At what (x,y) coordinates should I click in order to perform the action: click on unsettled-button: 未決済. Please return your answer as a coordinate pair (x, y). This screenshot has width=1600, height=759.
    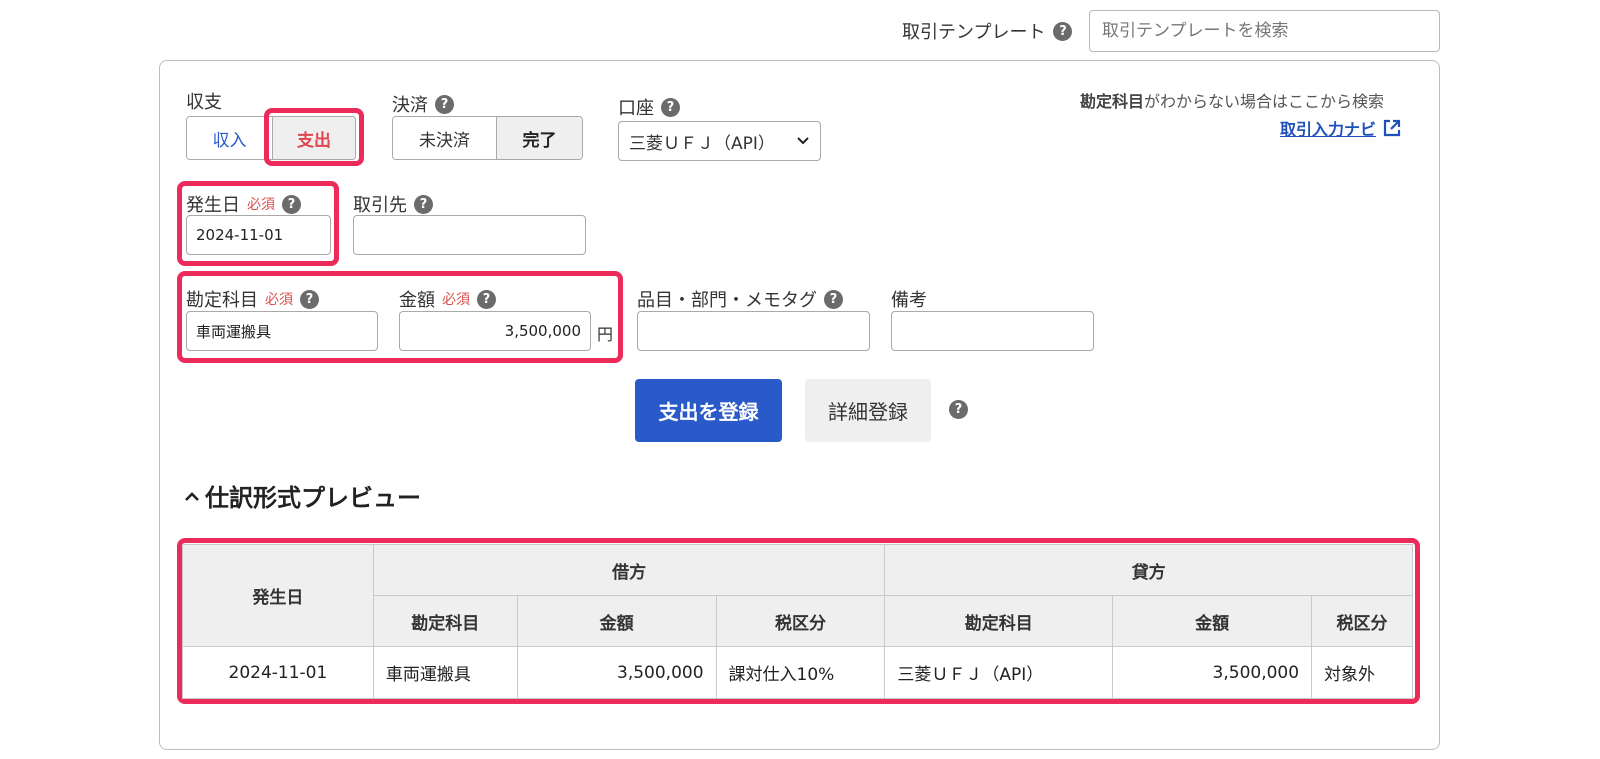
    Looking at the image, I should click on (444, 138).